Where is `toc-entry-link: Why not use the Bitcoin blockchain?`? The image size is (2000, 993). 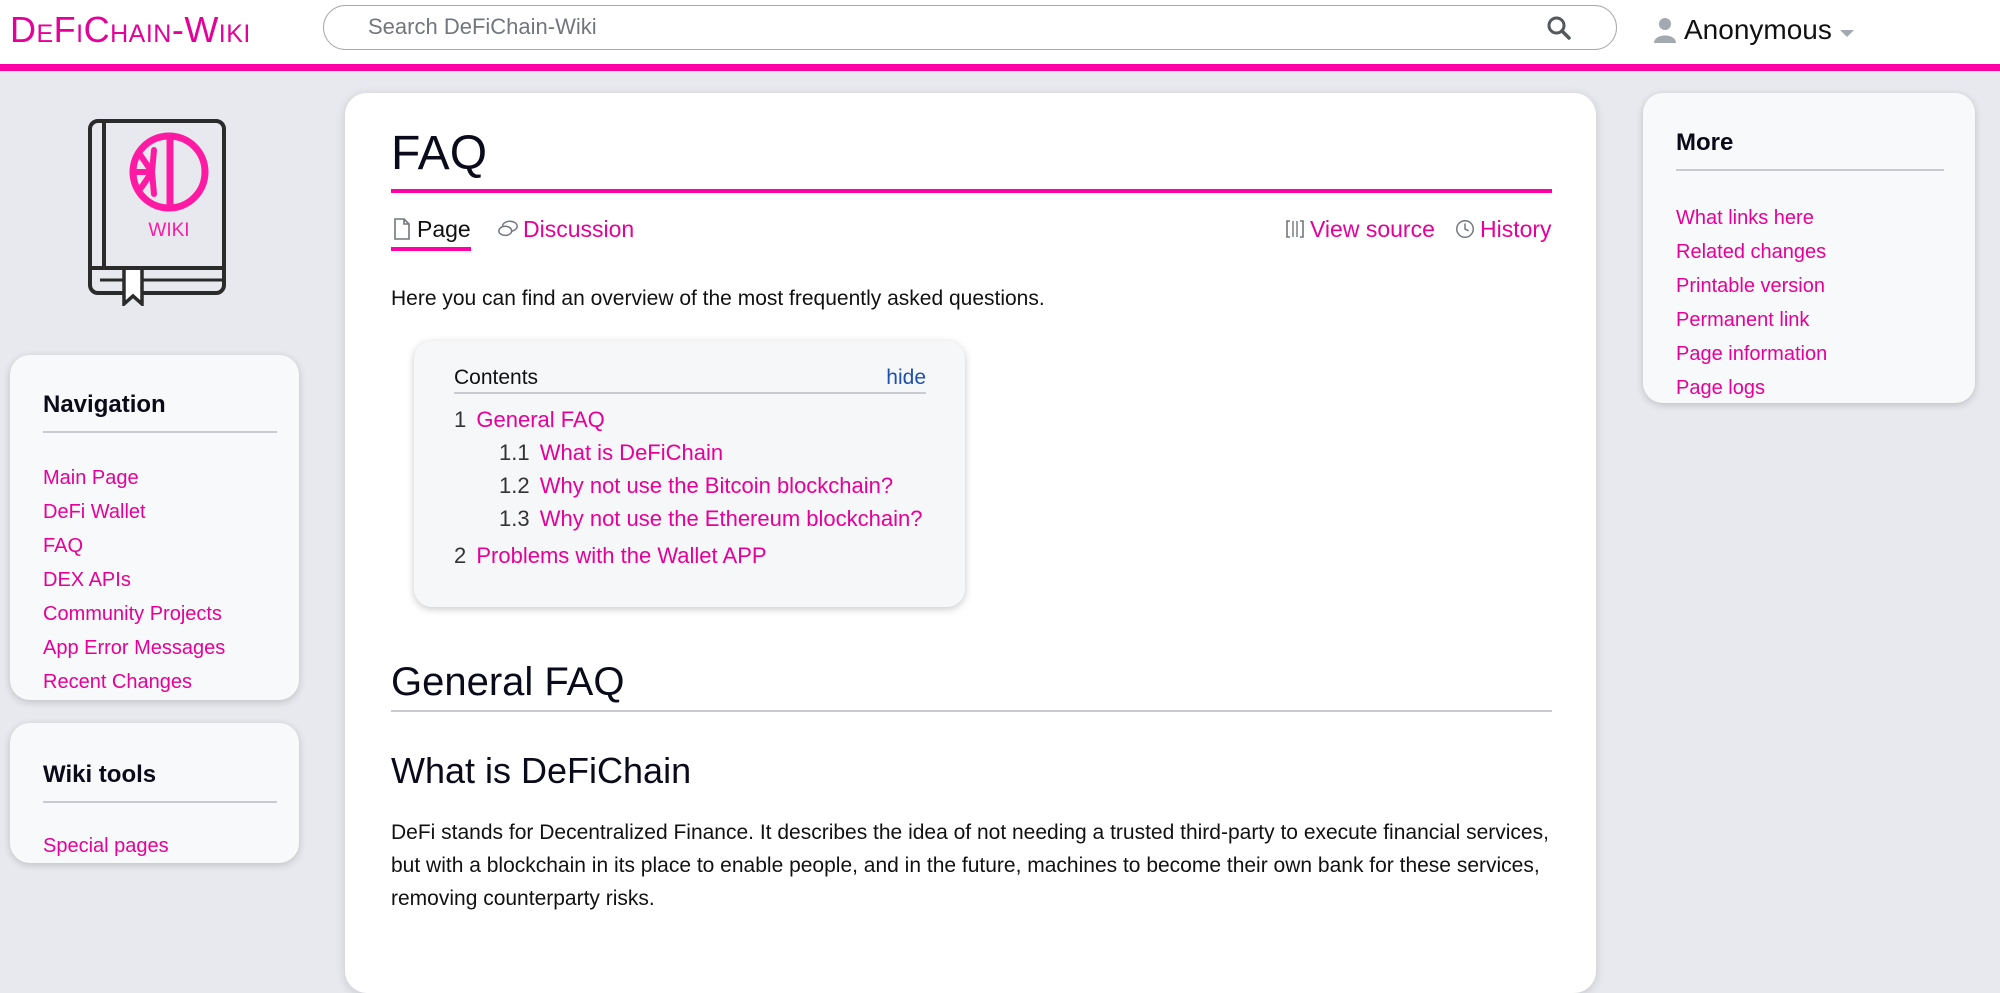
toc-entry-link: Why not use the Bitcoin blockchain? is located at coordinates (716, 485).